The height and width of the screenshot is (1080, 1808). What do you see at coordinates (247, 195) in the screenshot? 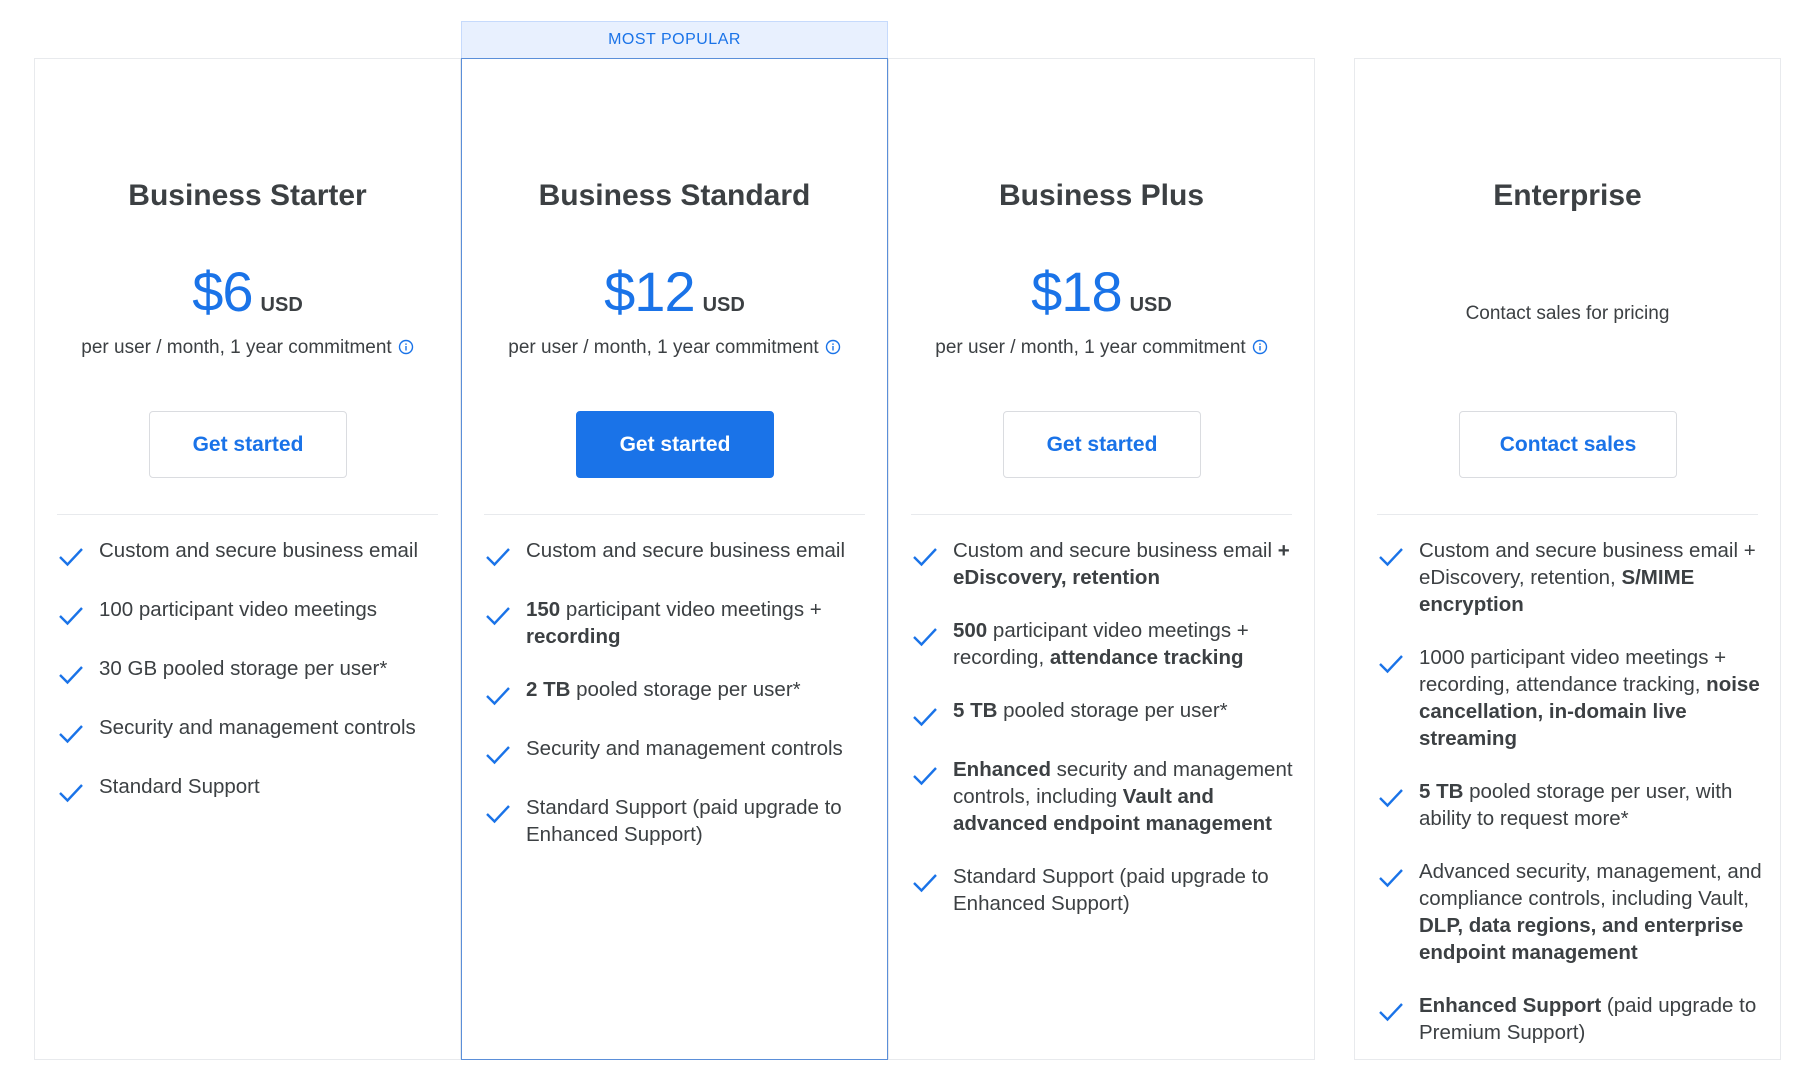
I see `plan-name: Business Starter` at bounding box center [247, 195].